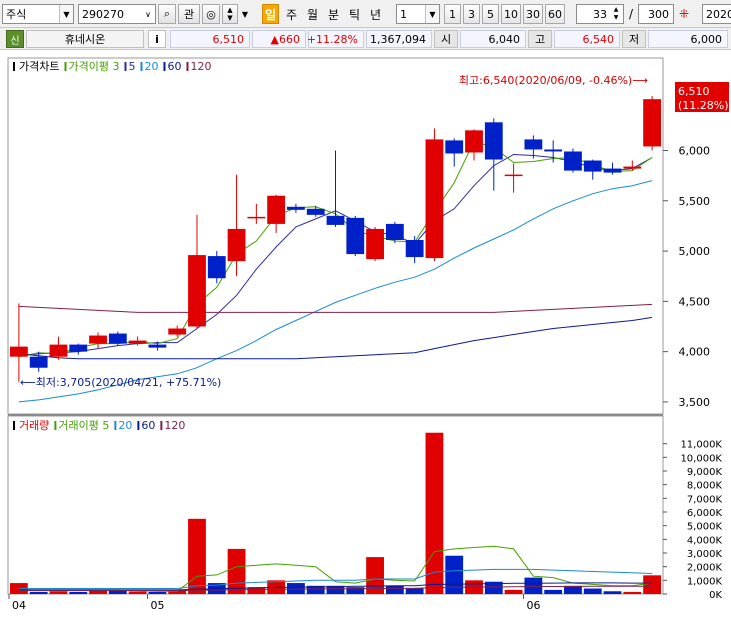  Describe the element at coordinates (553, 80) in the screenshot. I see `high-annotation: 최고:6,540(2020/06/09, -0.46%)⟶` at that location.